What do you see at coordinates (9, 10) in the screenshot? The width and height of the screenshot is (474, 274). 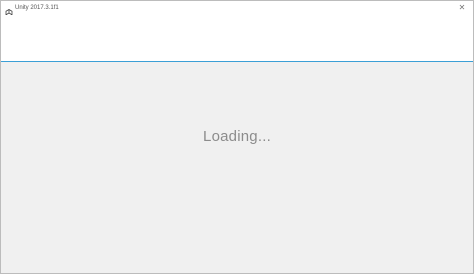 I see `unity-logo-icon` at bounding box center [9, 10].